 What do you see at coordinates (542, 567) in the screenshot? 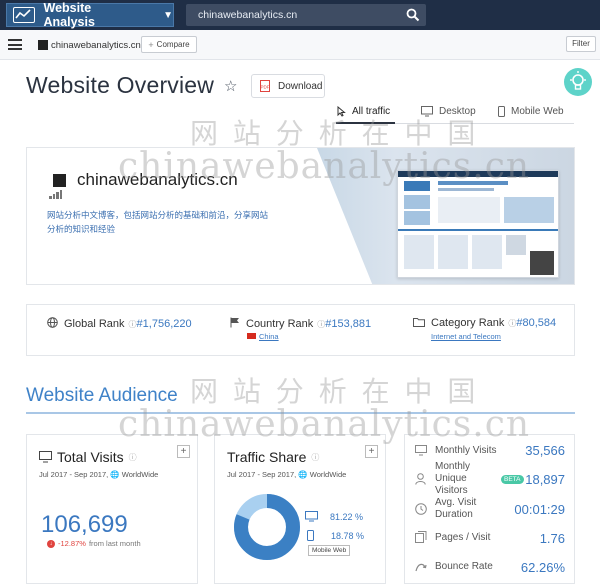
I see `metric-value: 62.26%` at bounding box center [542, 567].